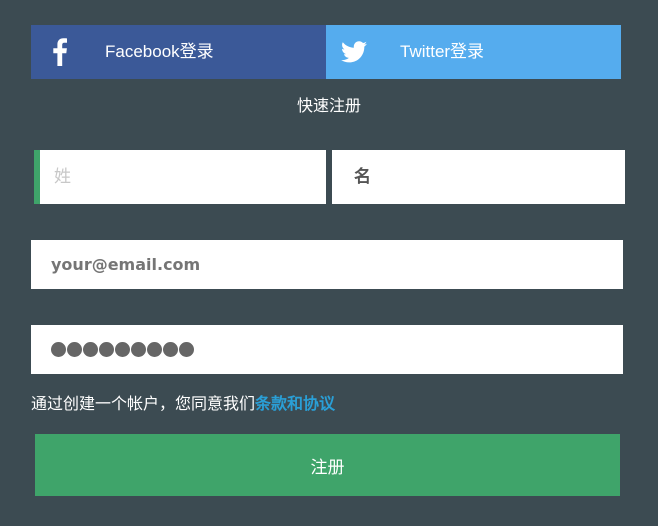 Image resolution: width=658 pixels, height=526 pixels. What do you see at coordinates (328, 105) in the screenshot?
I see `quick-register-heading: 快速注册` at bounding box center [328, 105].